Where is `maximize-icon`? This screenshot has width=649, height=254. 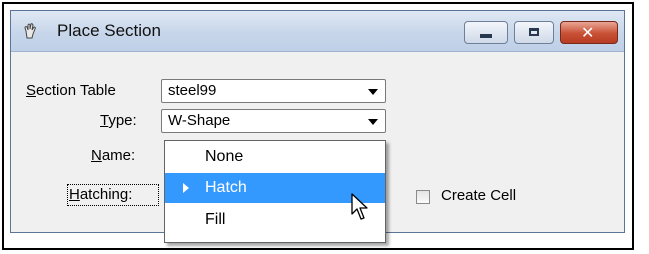
maximize-icon is located at coordinates (534, 32).